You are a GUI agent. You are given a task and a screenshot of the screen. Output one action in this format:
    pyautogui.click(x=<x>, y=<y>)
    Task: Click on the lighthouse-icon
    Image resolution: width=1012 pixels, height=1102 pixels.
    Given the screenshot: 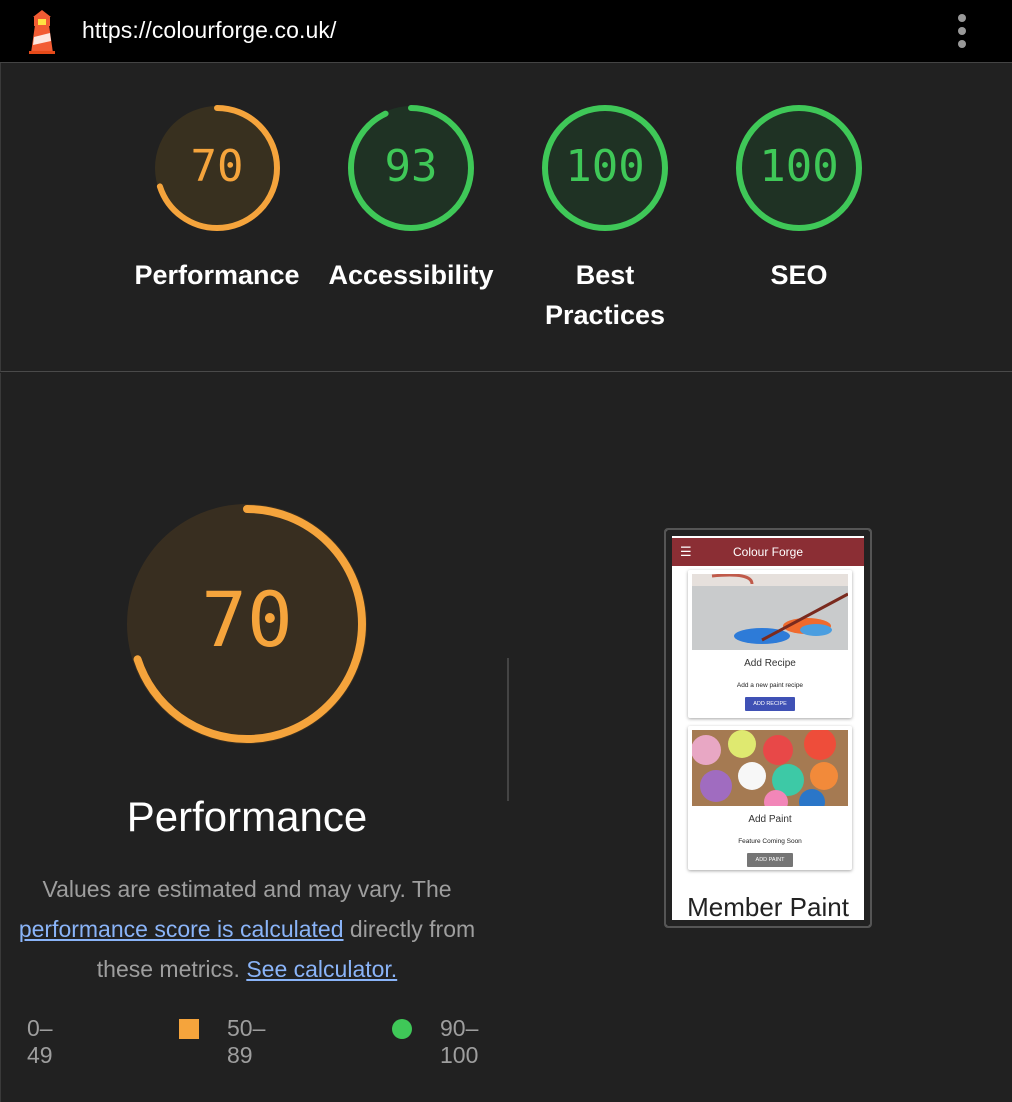 What is the action you would take?
    pyautogui.click(x=42, y=32)
    